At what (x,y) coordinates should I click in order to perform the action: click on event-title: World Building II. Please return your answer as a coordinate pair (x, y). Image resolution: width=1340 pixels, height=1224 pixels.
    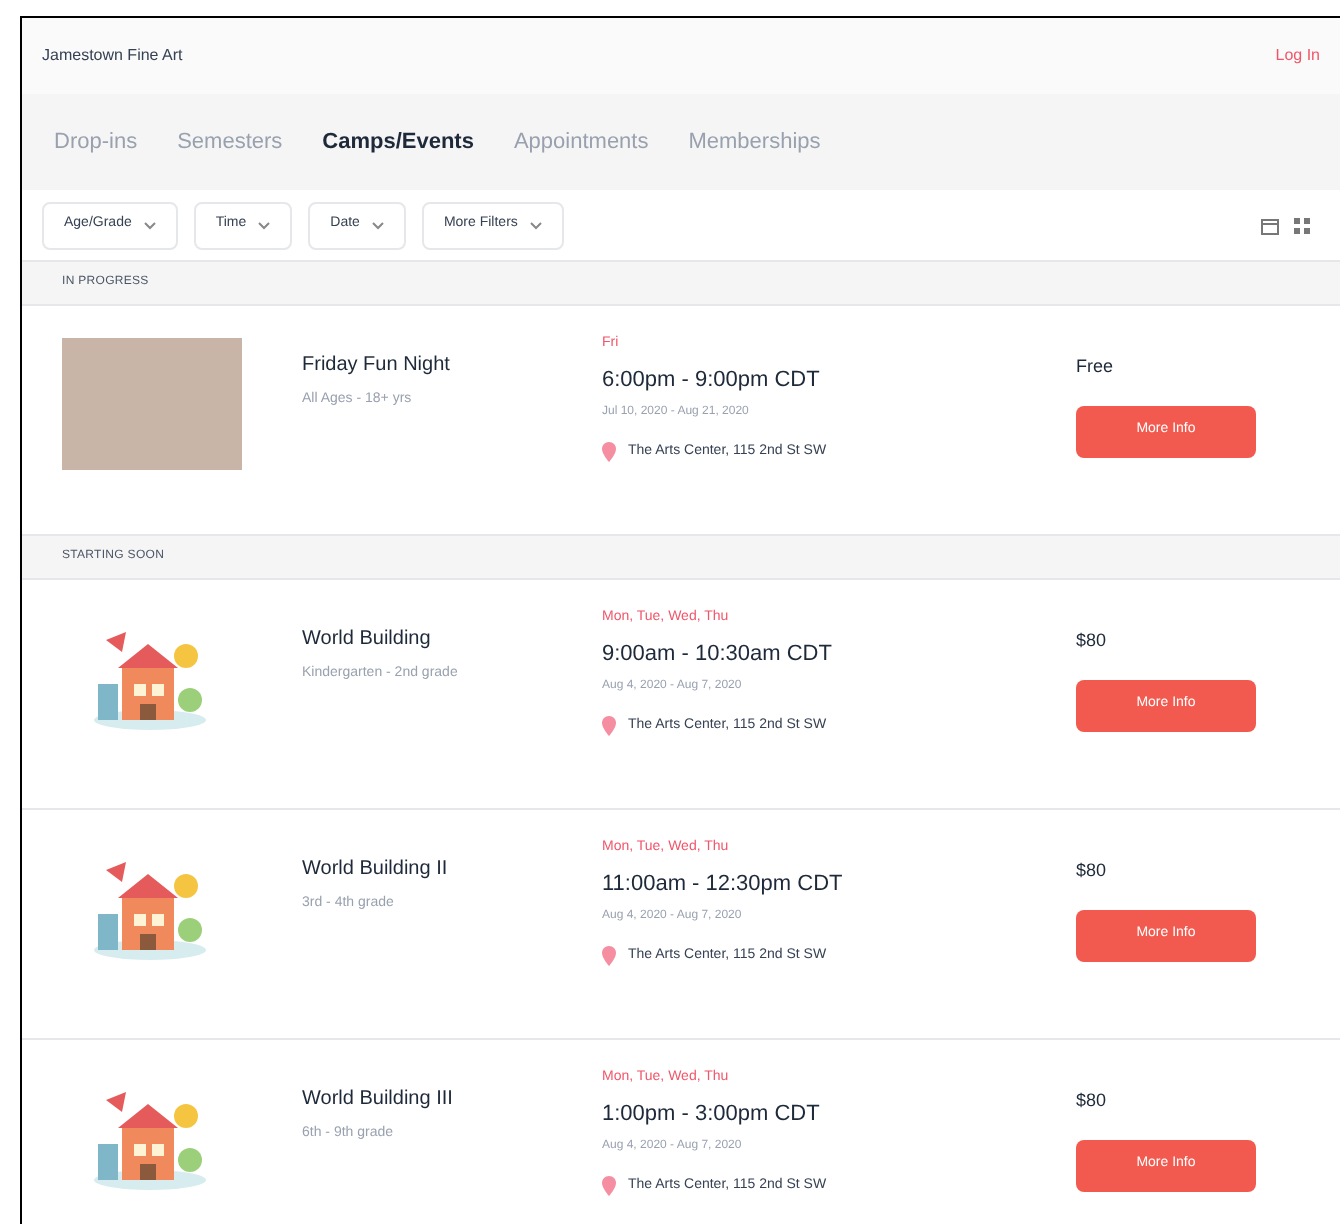
    Looking at the image, I should click on (376, 870).